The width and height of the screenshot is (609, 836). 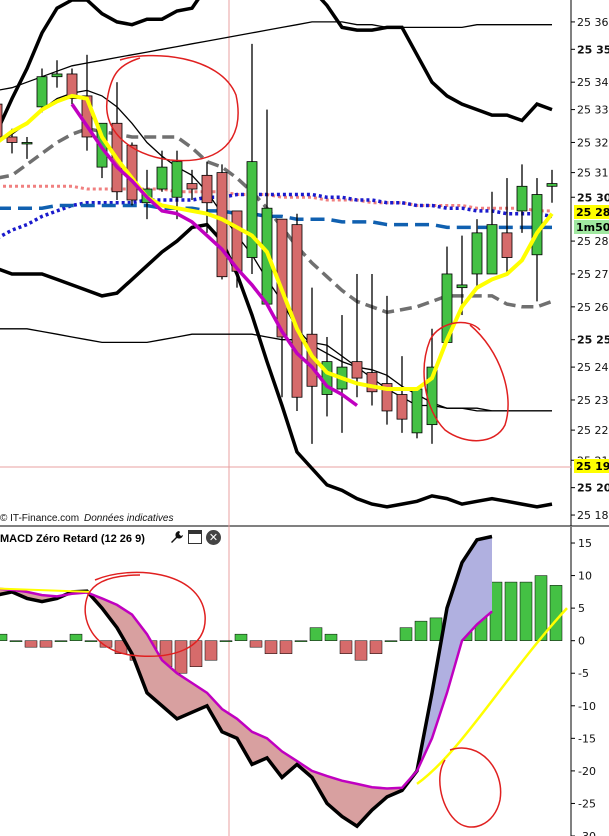 I want to click on window-icon, so click(x=195, y=537).